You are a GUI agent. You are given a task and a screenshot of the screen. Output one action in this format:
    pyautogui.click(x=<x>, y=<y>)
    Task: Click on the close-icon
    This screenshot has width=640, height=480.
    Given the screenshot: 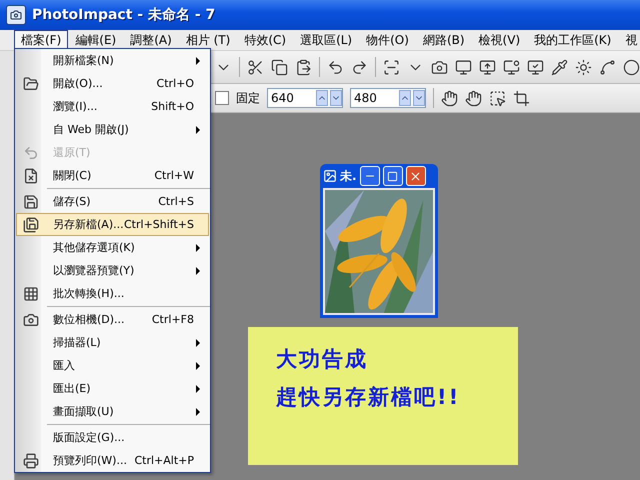 What is the action you would take?
    pyautogui.click(x=415, y=176)
    